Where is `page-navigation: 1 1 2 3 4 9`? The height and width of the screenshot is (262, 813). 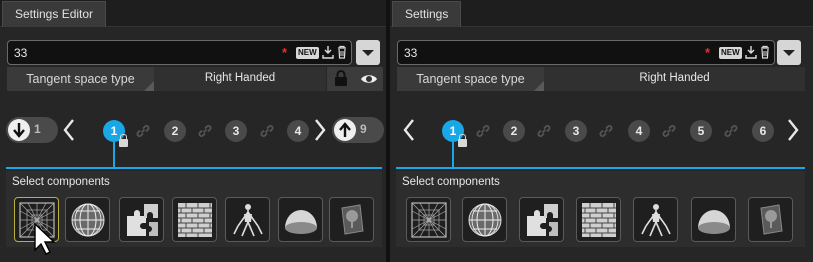
page-navigation: 1 1 2 3 4 9 is located at coordinates (193, 131).